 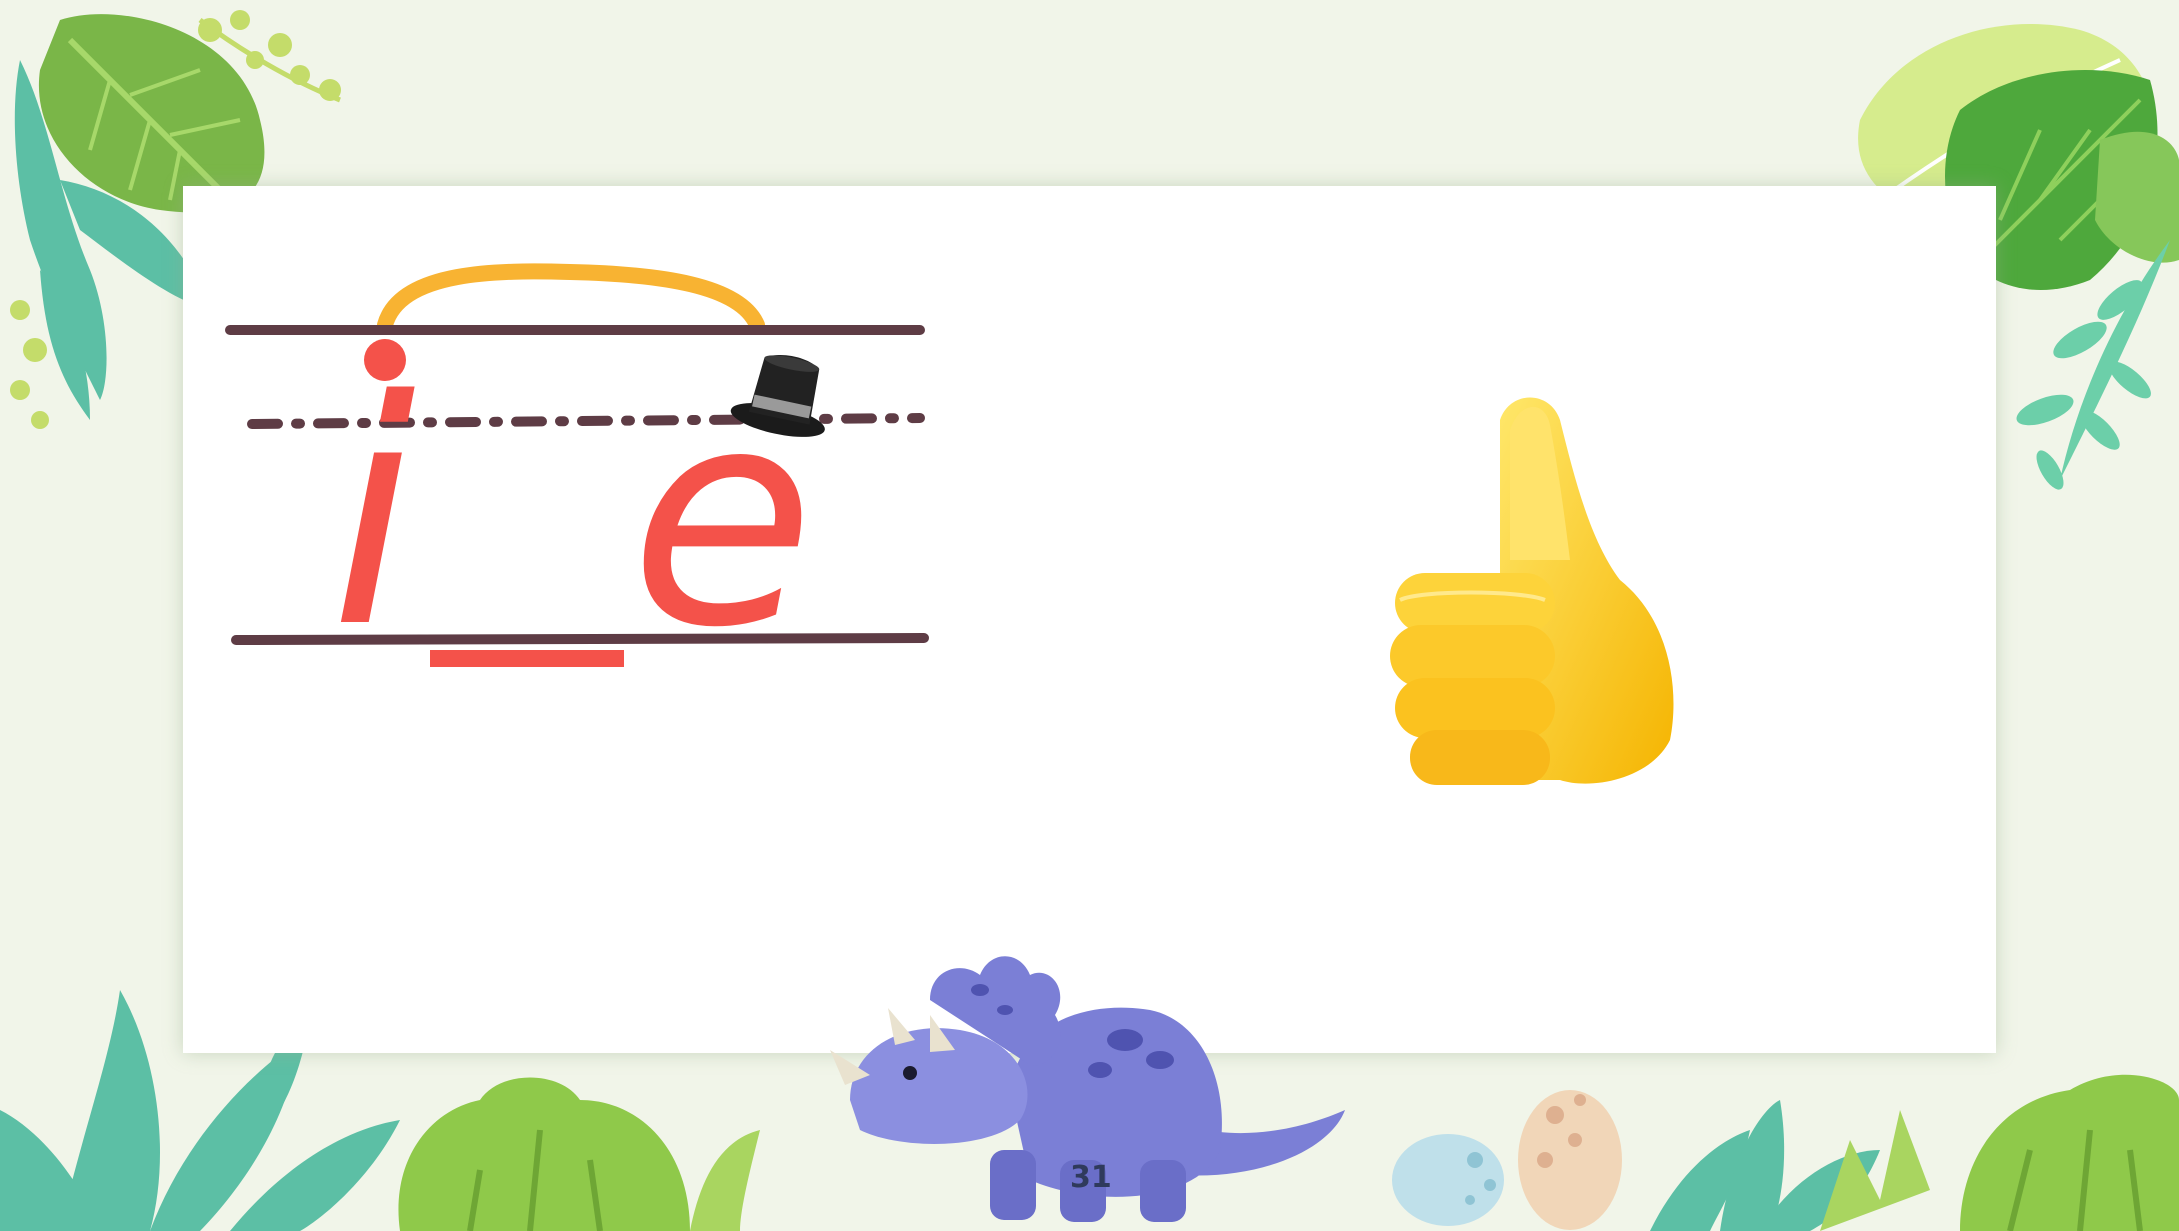 What do you see at coordinates (1091, 1177) in the screenshot?
I see `page-number: 31` at bounding box center [1091, 1177].